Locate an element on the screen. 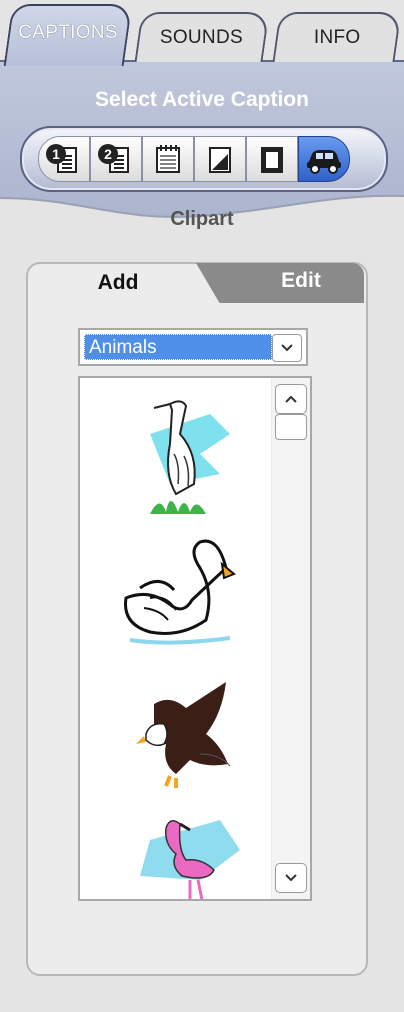  tab-info: INFO is located at coordinates (337, 37).